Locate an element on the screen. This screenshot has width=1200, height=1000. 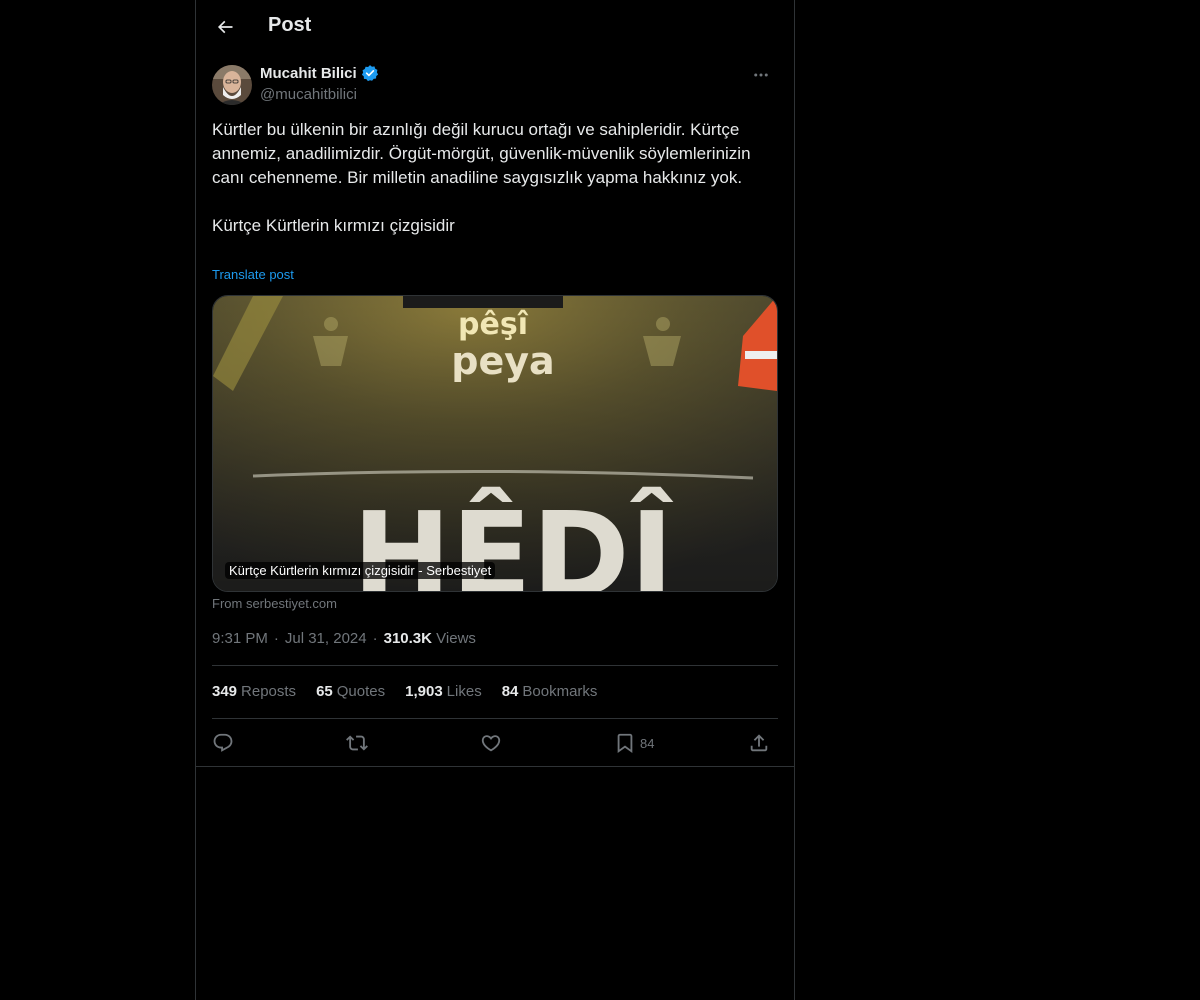
avatar is located at coordinates (232, 85).